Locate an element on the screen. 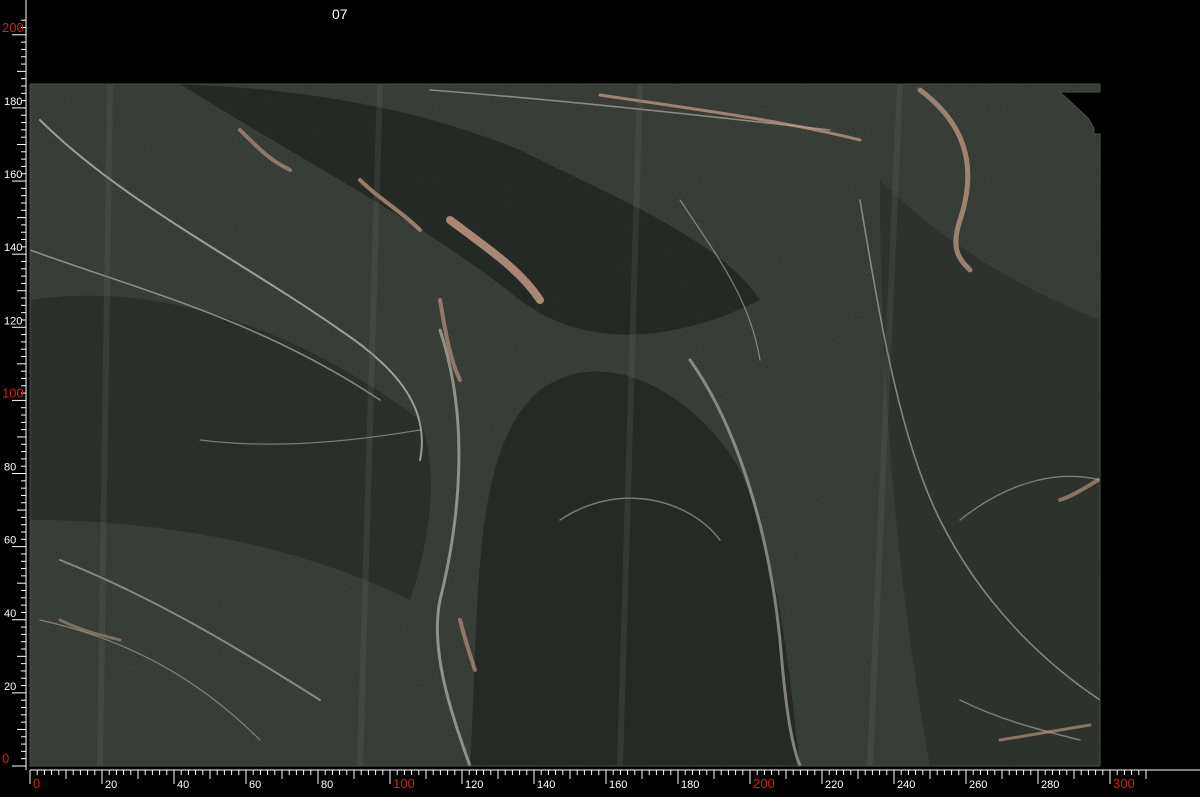 This screenshot has height=797, width=1200. x-tick-label: 100 is located at coordinates (404, 783).